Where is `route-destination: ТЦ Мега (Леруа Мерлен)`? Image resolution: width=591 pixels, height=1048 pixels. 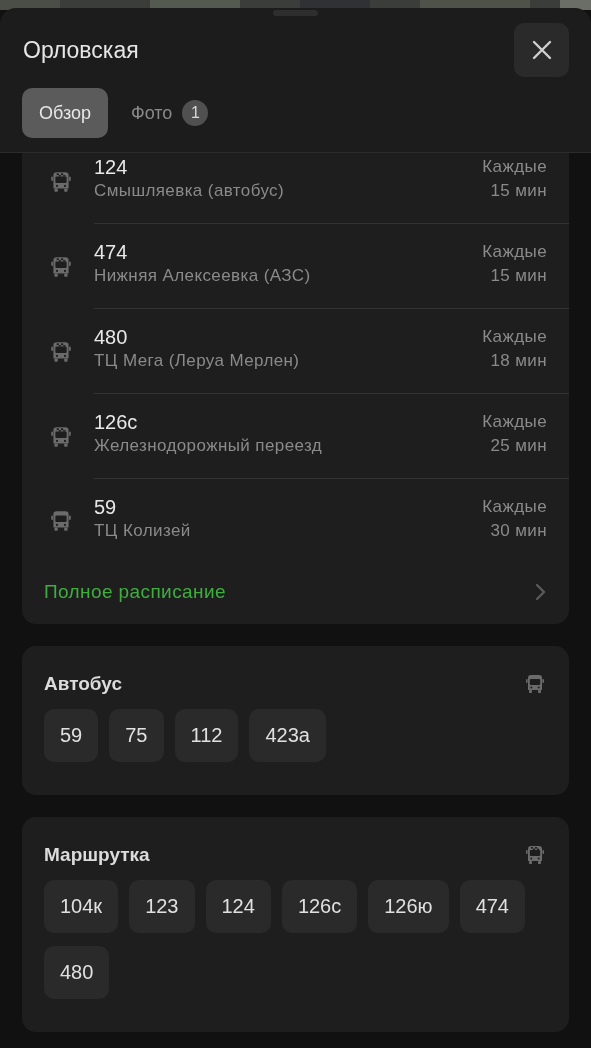
route-destination: ТЦ Мега (Леруа Мерлен) is located at coordinates (197, 361).